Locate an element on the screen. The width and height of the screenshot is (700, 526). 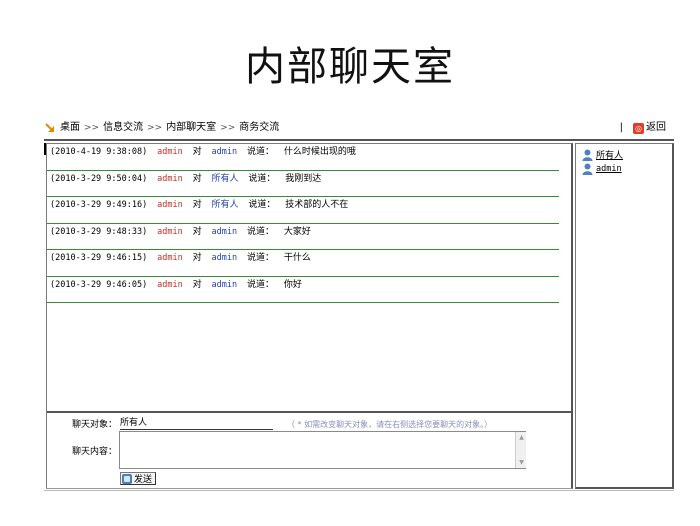
message-time: (2010-3-29 9:49:16) is located at coordinates (99, 205).